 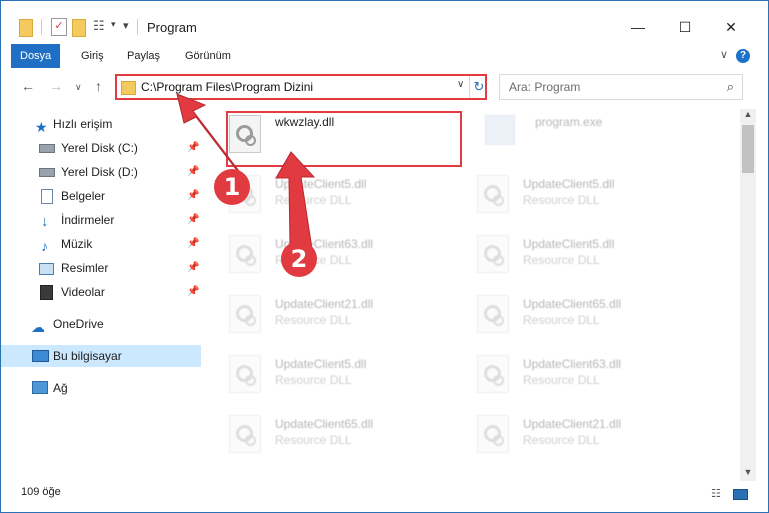 What do you see at coordinates (299, 259) in the screenshot?
I see `step-2-callout: 2` at bounding box center [299, 259].